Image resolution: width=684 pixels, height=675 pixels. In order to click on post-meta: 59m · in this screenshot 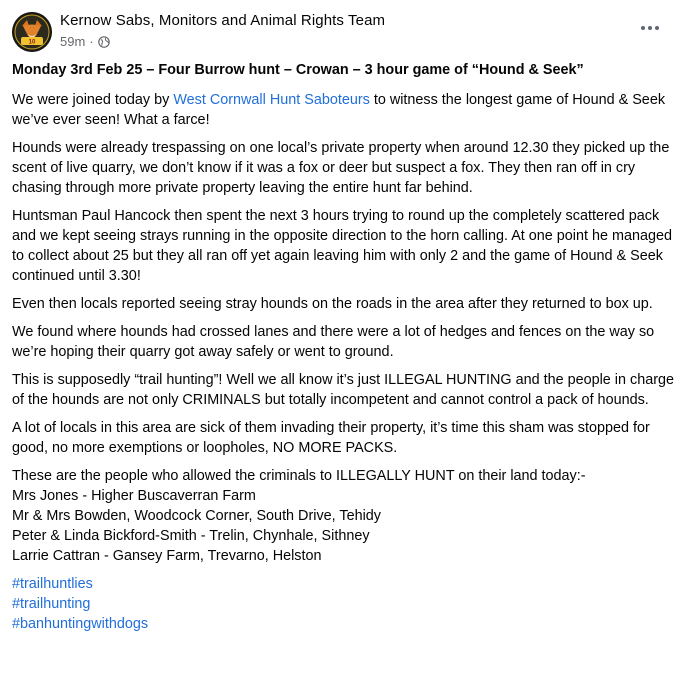, I will do `click(85, 41)`.